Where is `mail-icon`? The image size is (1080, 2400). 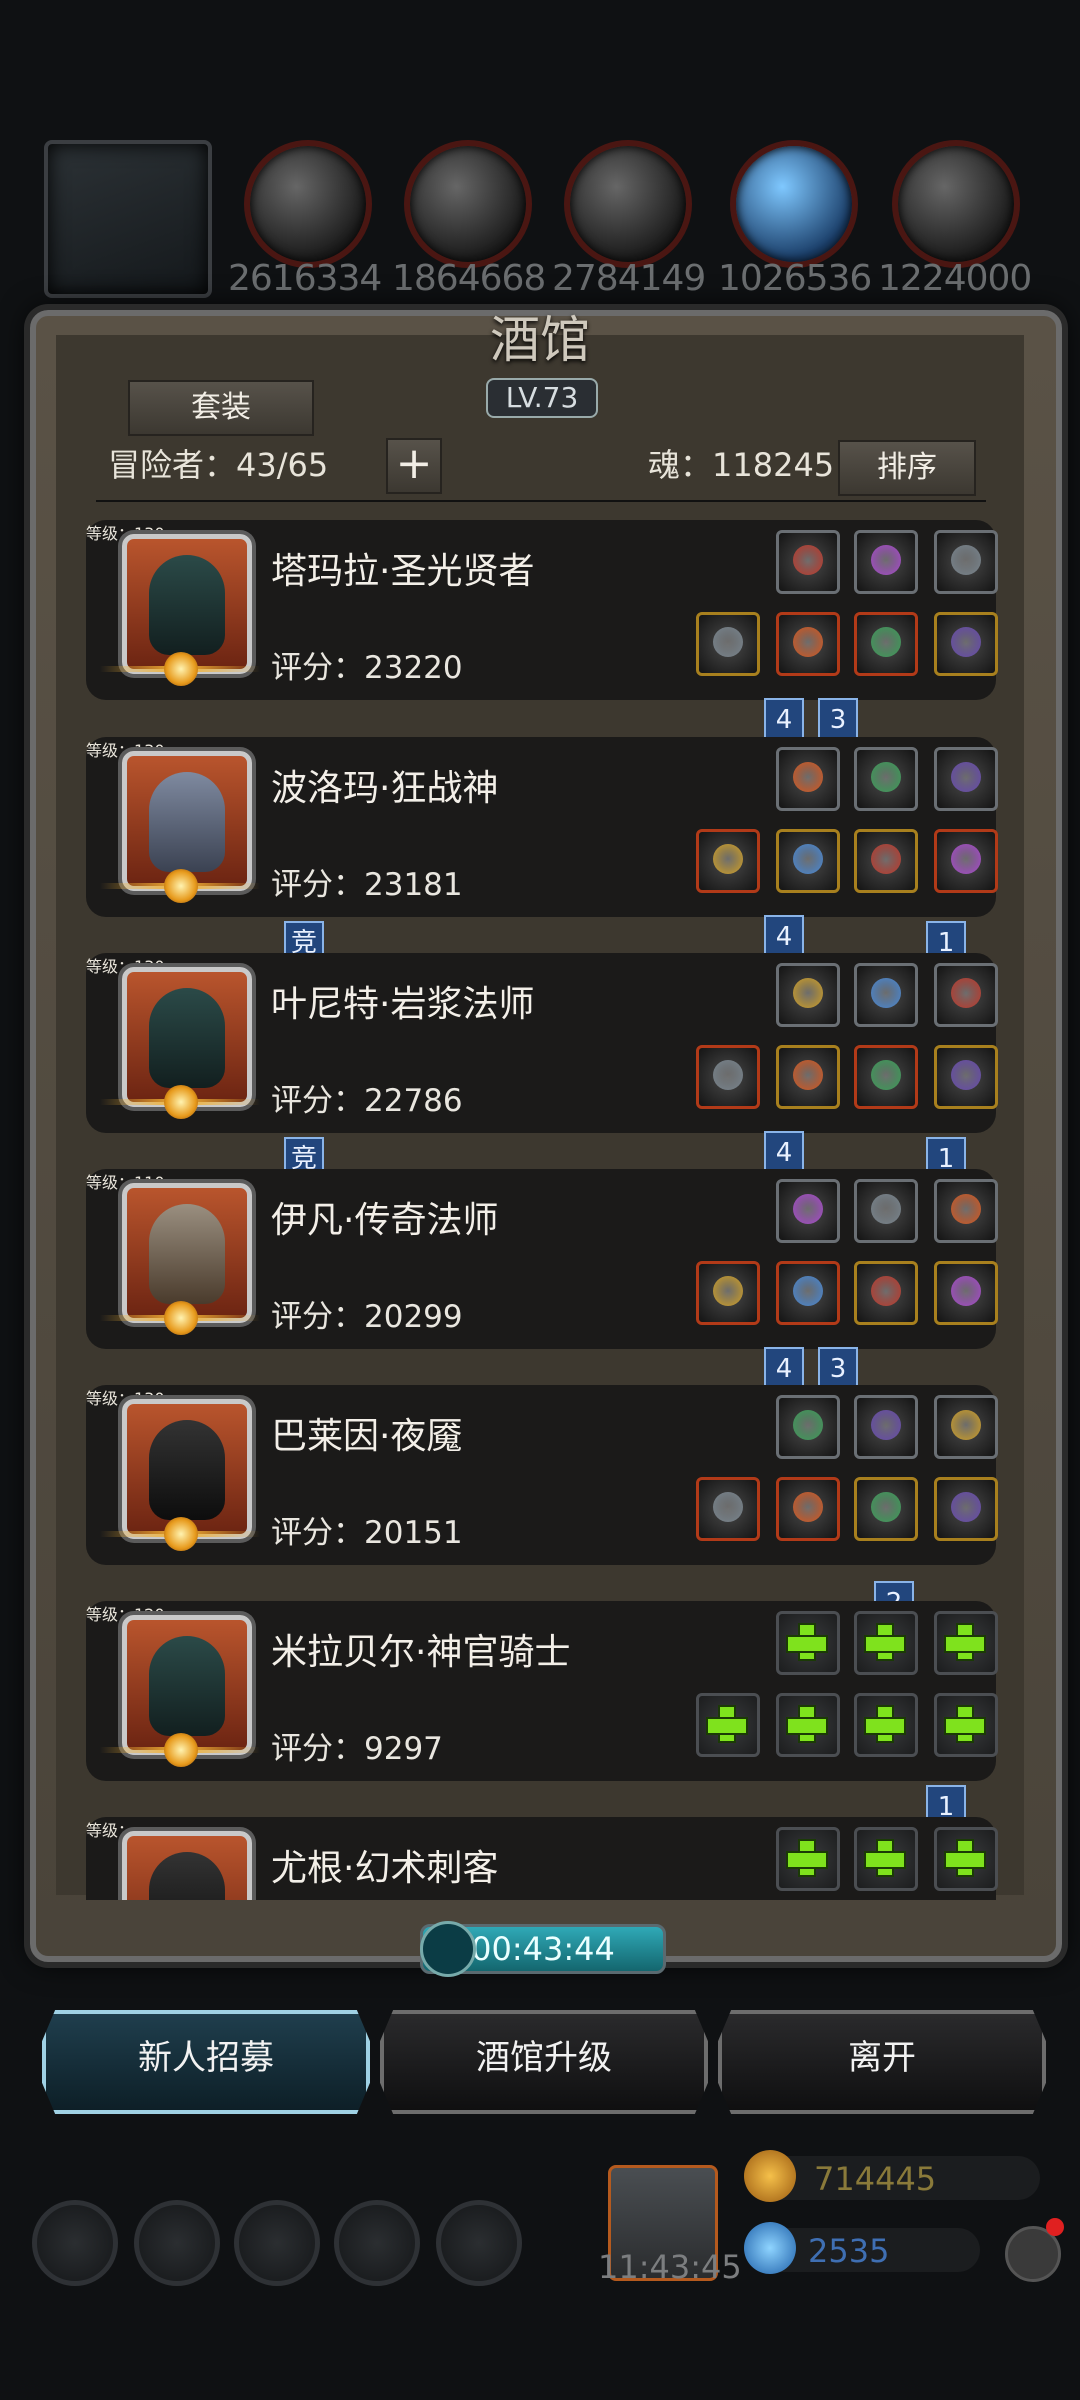 mail-icon is located at coordinates (377, 2243).